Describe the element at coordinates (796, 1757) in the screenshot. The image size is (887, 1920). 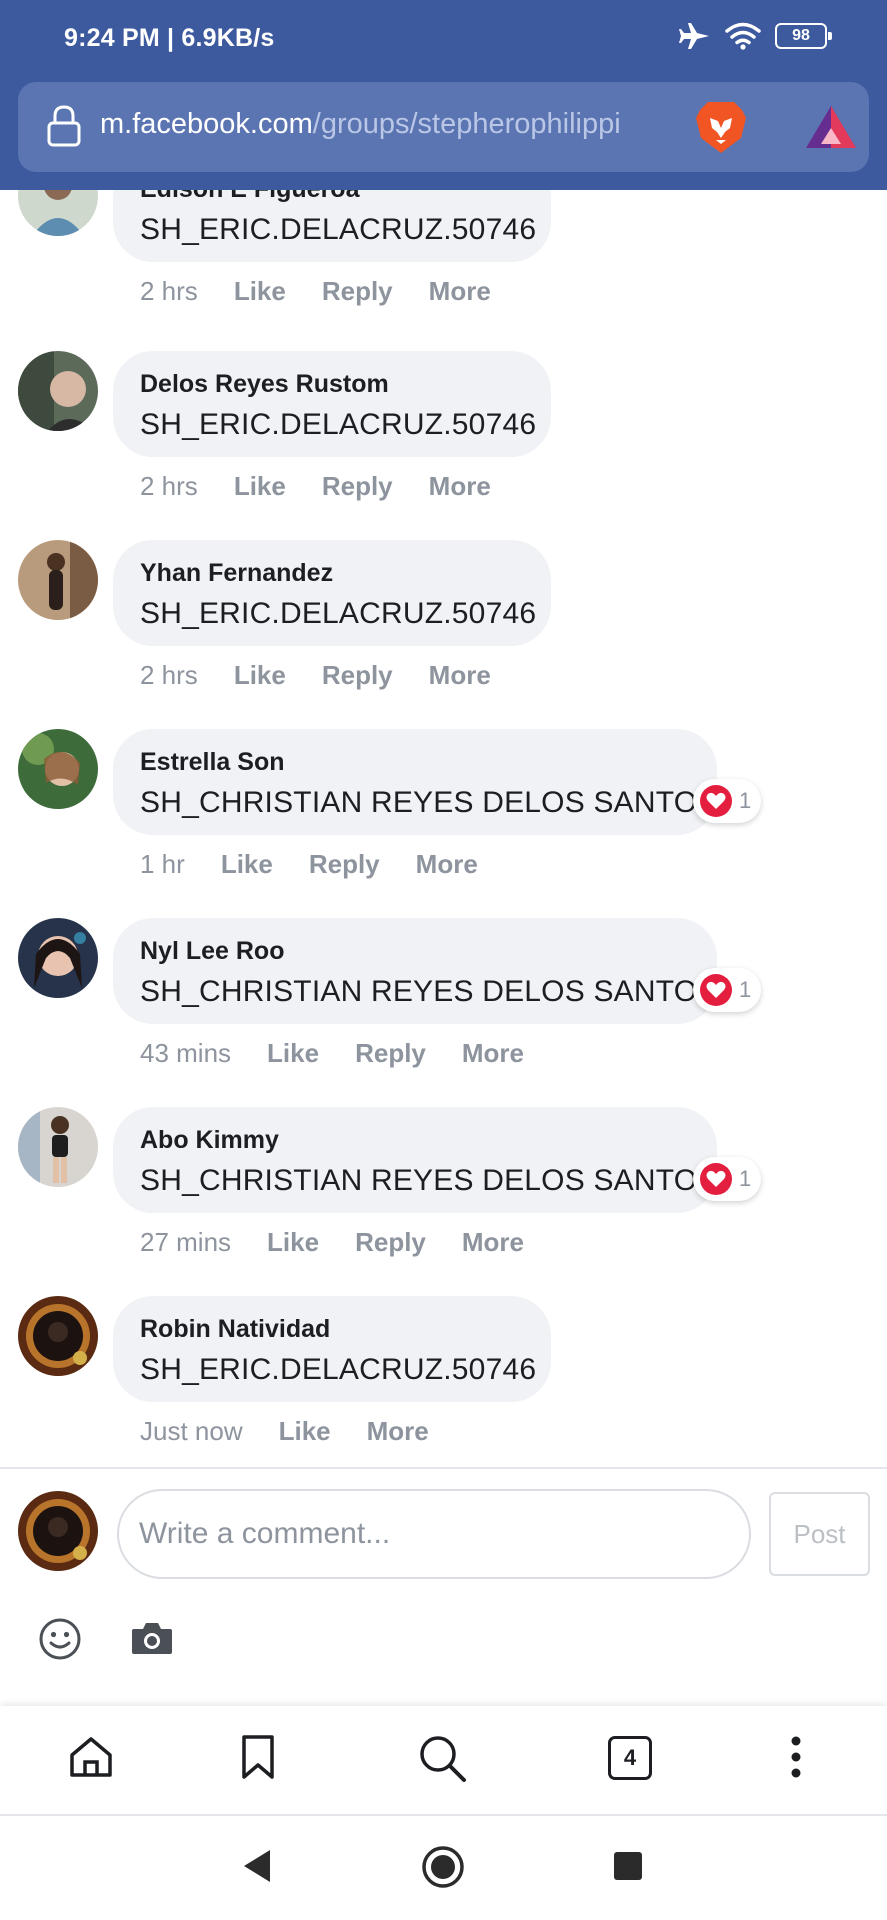
I see `more-vertical-icon` at that location.